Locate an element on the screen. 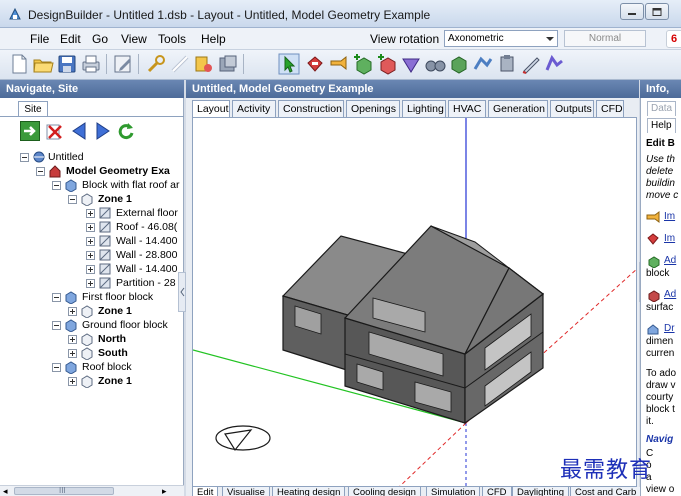 This screenshot has width=681, height=496. open-folder-icon is located at coordinates (43, 64).